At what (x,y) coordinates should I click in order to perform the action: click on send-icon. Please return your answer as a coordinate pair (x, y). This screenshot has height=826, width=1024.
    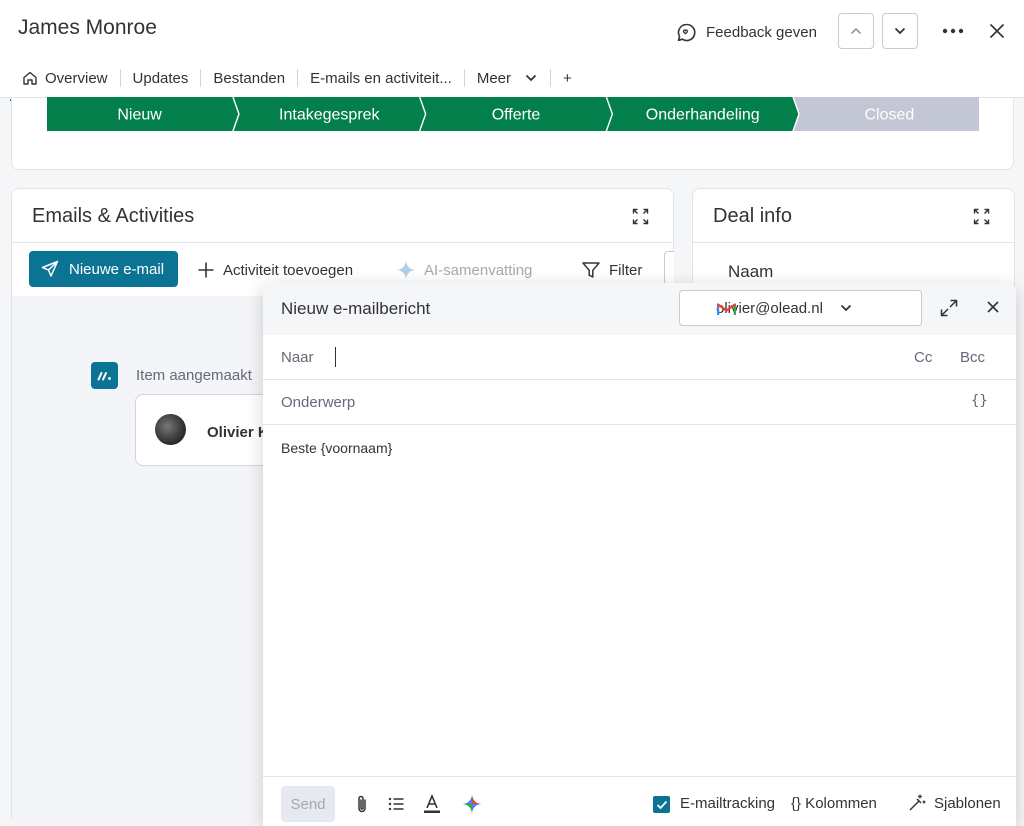
    Looking at the image, I should click on (50, 268).